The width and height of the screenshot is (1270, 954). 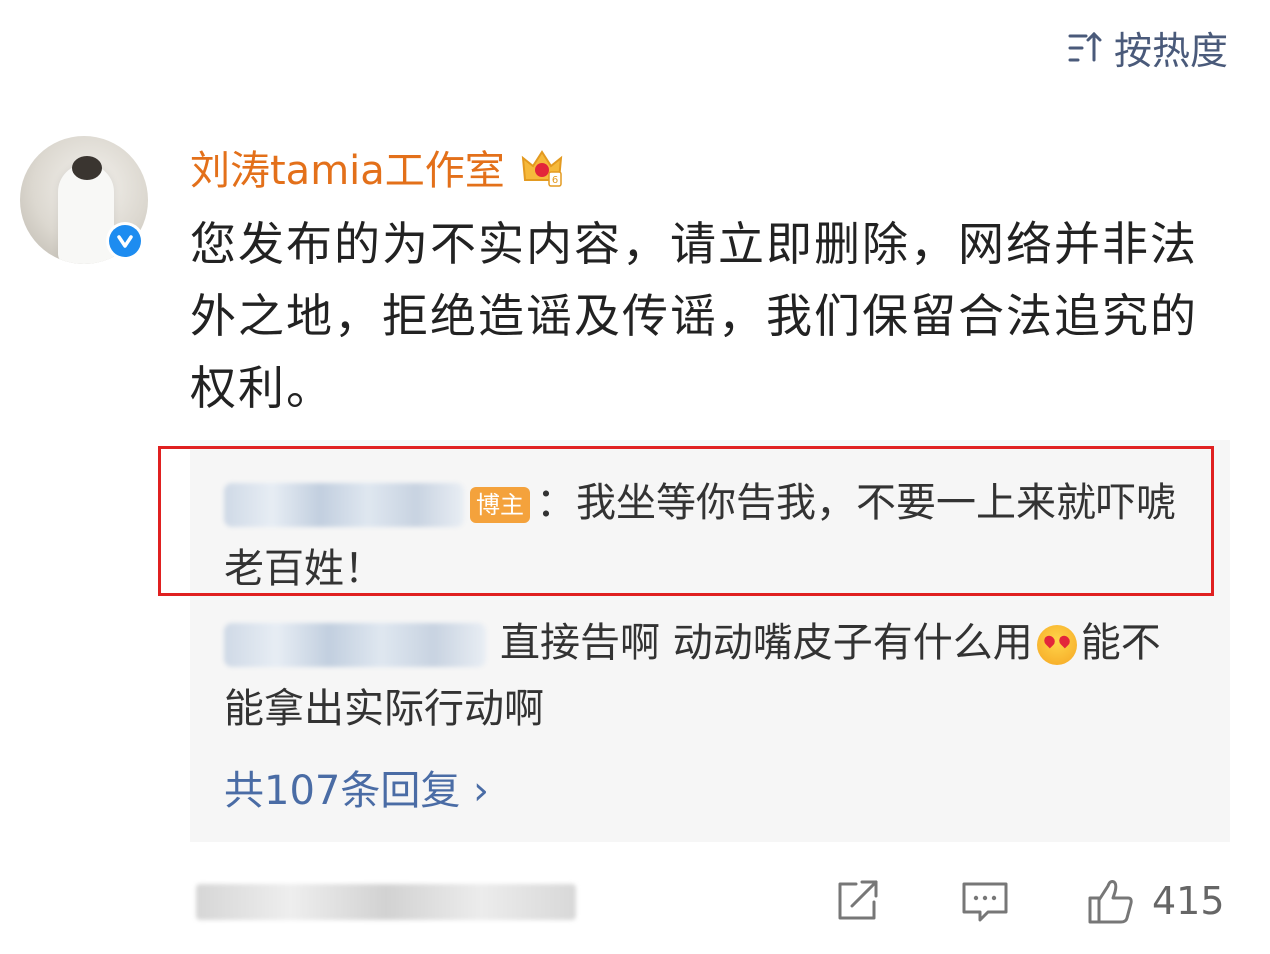 What do you see at coordinates (542, 168) in the screenshot?
I see `crown-badge-icon: 6` at bounding box center [542, 168].